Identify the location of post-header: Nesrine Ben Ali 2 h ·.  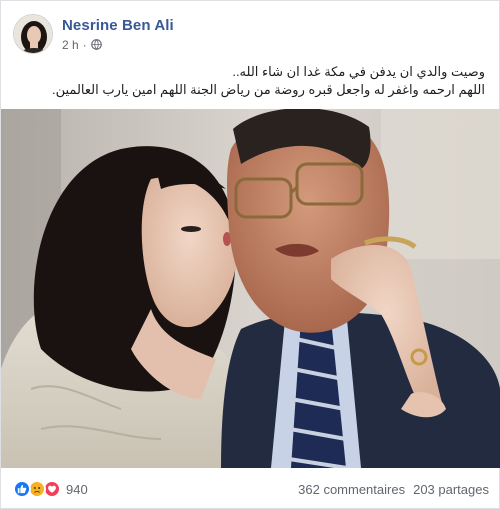
(93, 34).